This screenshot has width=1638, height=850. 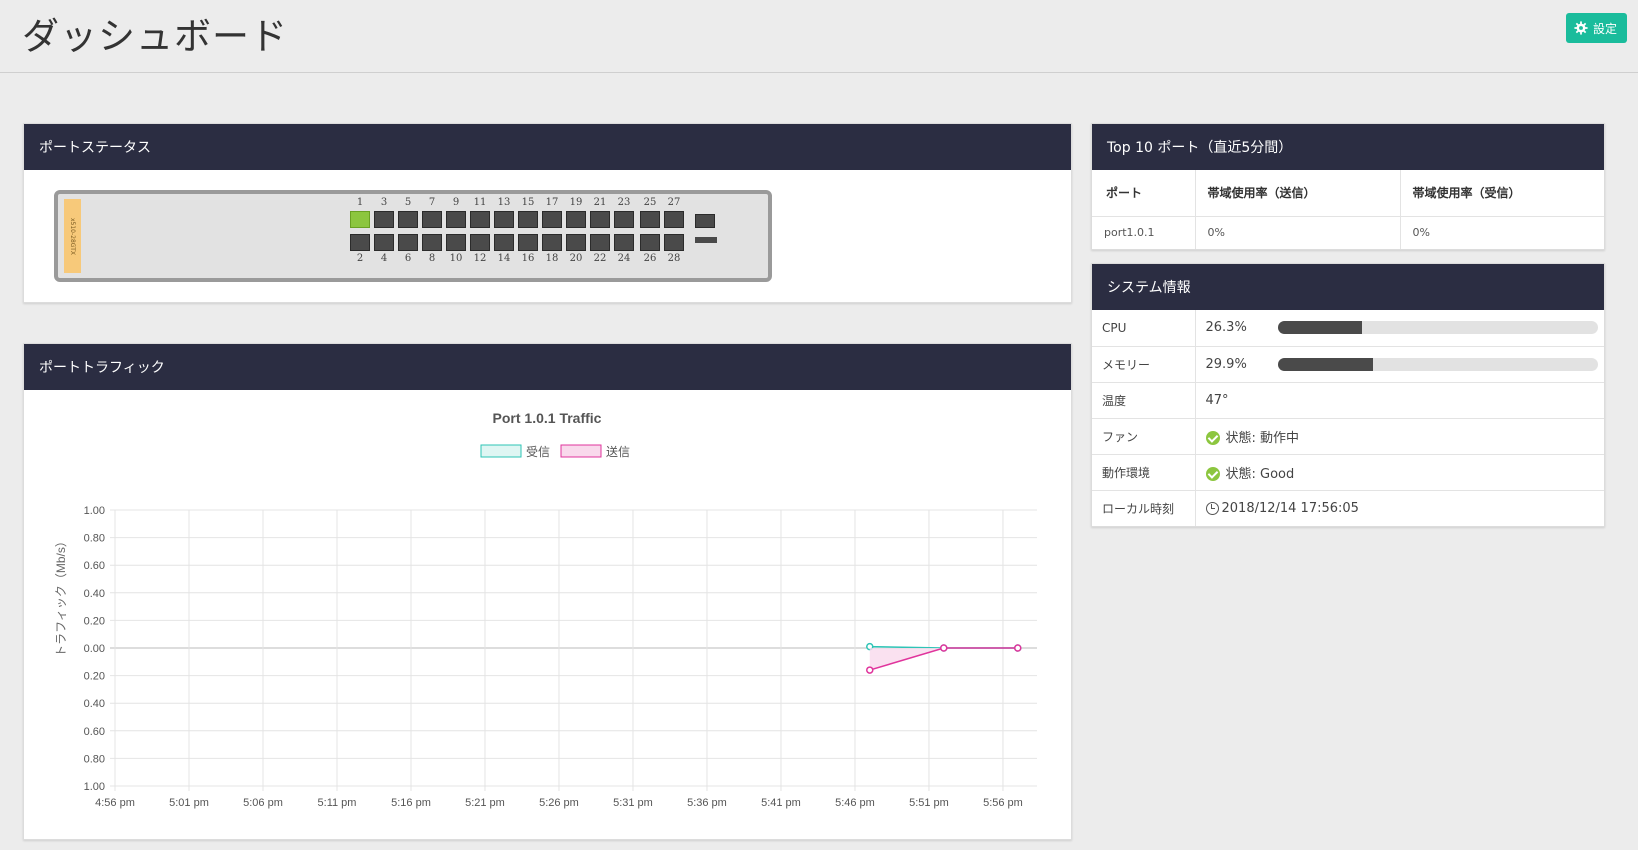 I want to click on col-header-port: ポート, so click(x=1144, y=193).